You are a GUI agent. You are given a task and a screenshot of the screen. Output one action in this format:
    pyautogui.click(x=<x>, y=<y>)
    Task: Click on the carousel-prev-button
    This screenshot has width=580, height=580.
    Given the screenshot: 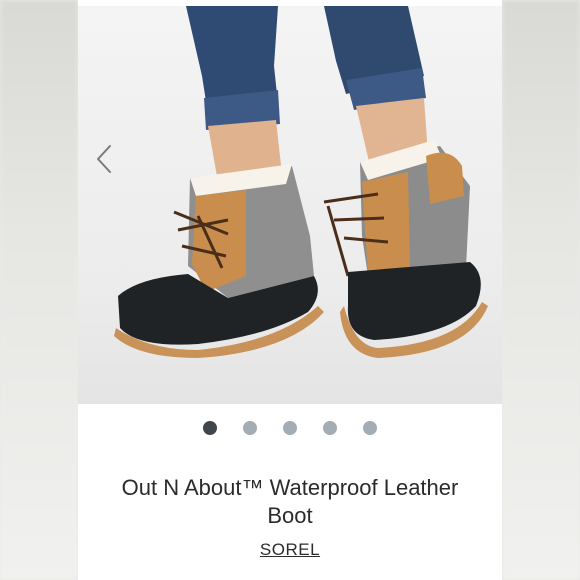 What is the action you would take?
    pyautogui.click(x=104, y=159)
    